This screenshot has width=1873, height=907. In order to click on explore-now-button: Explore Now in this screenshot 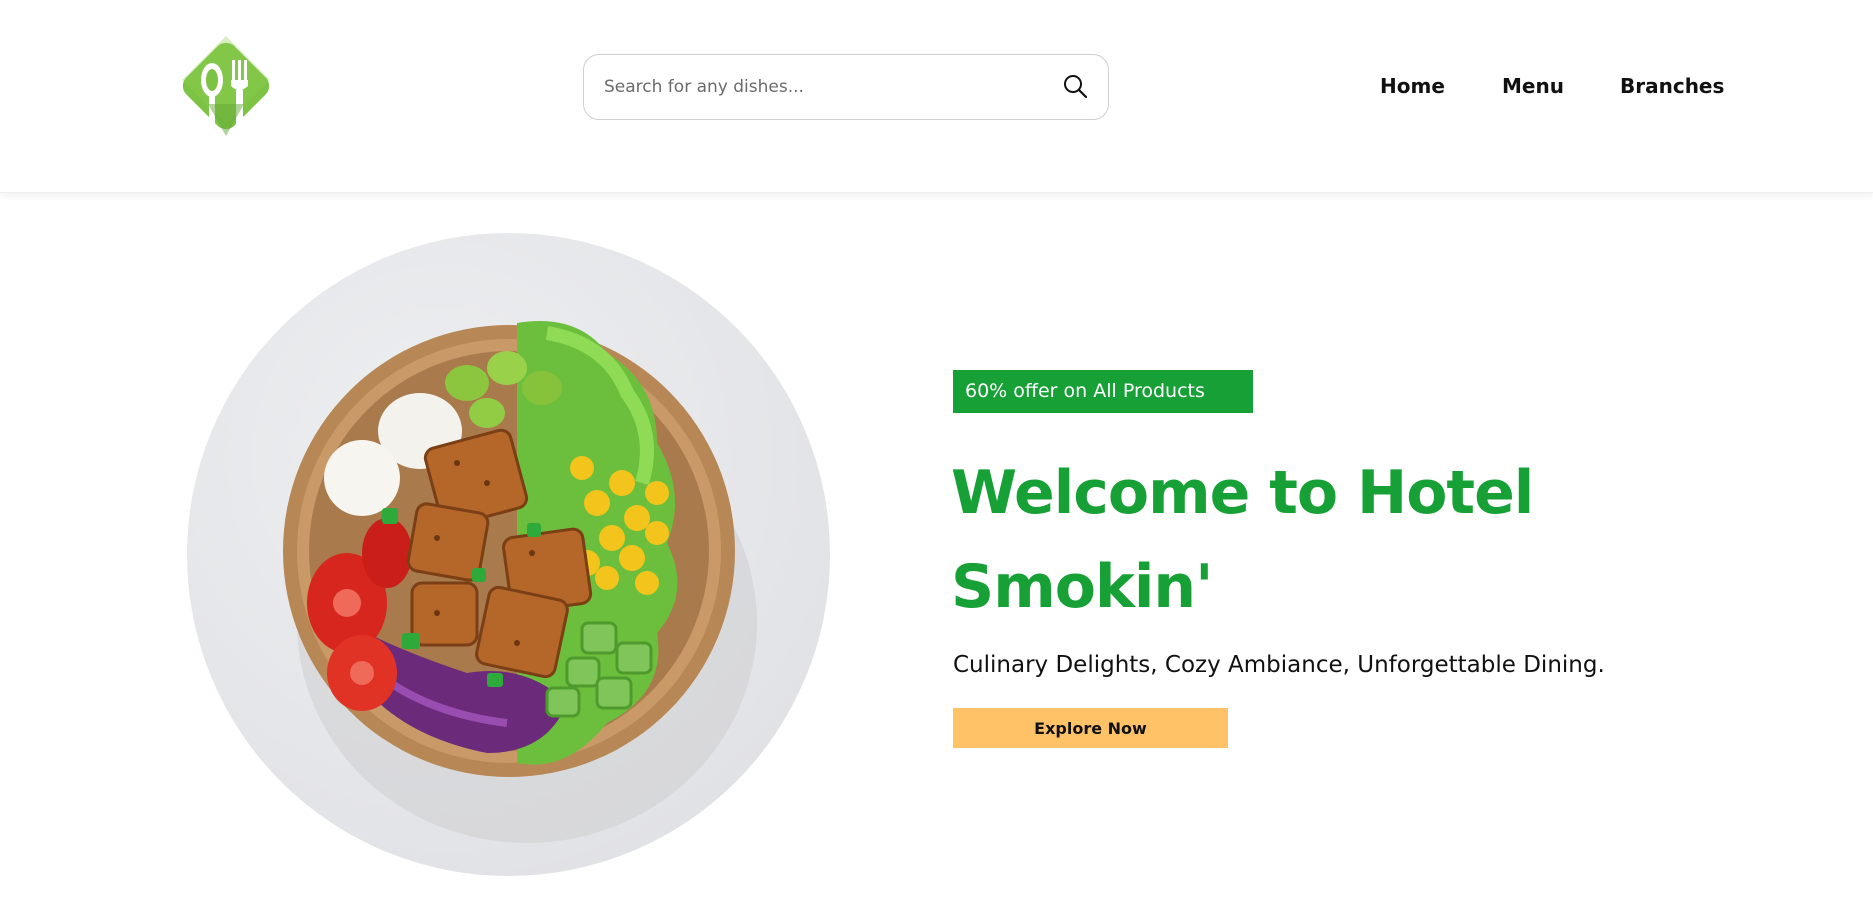, I will do `click(1090, 728)`.